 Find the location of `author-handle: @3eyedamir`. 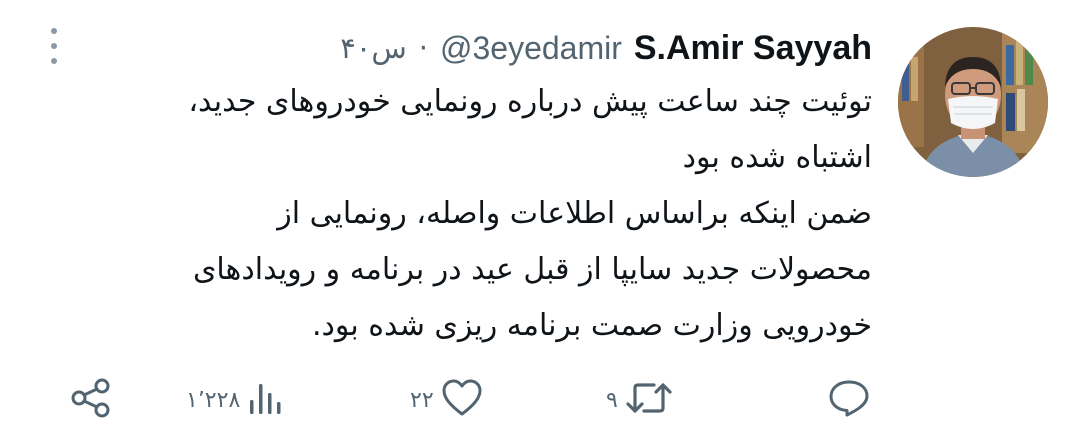

author-handle: @3eyedamir is located at coordinates (531, 48).